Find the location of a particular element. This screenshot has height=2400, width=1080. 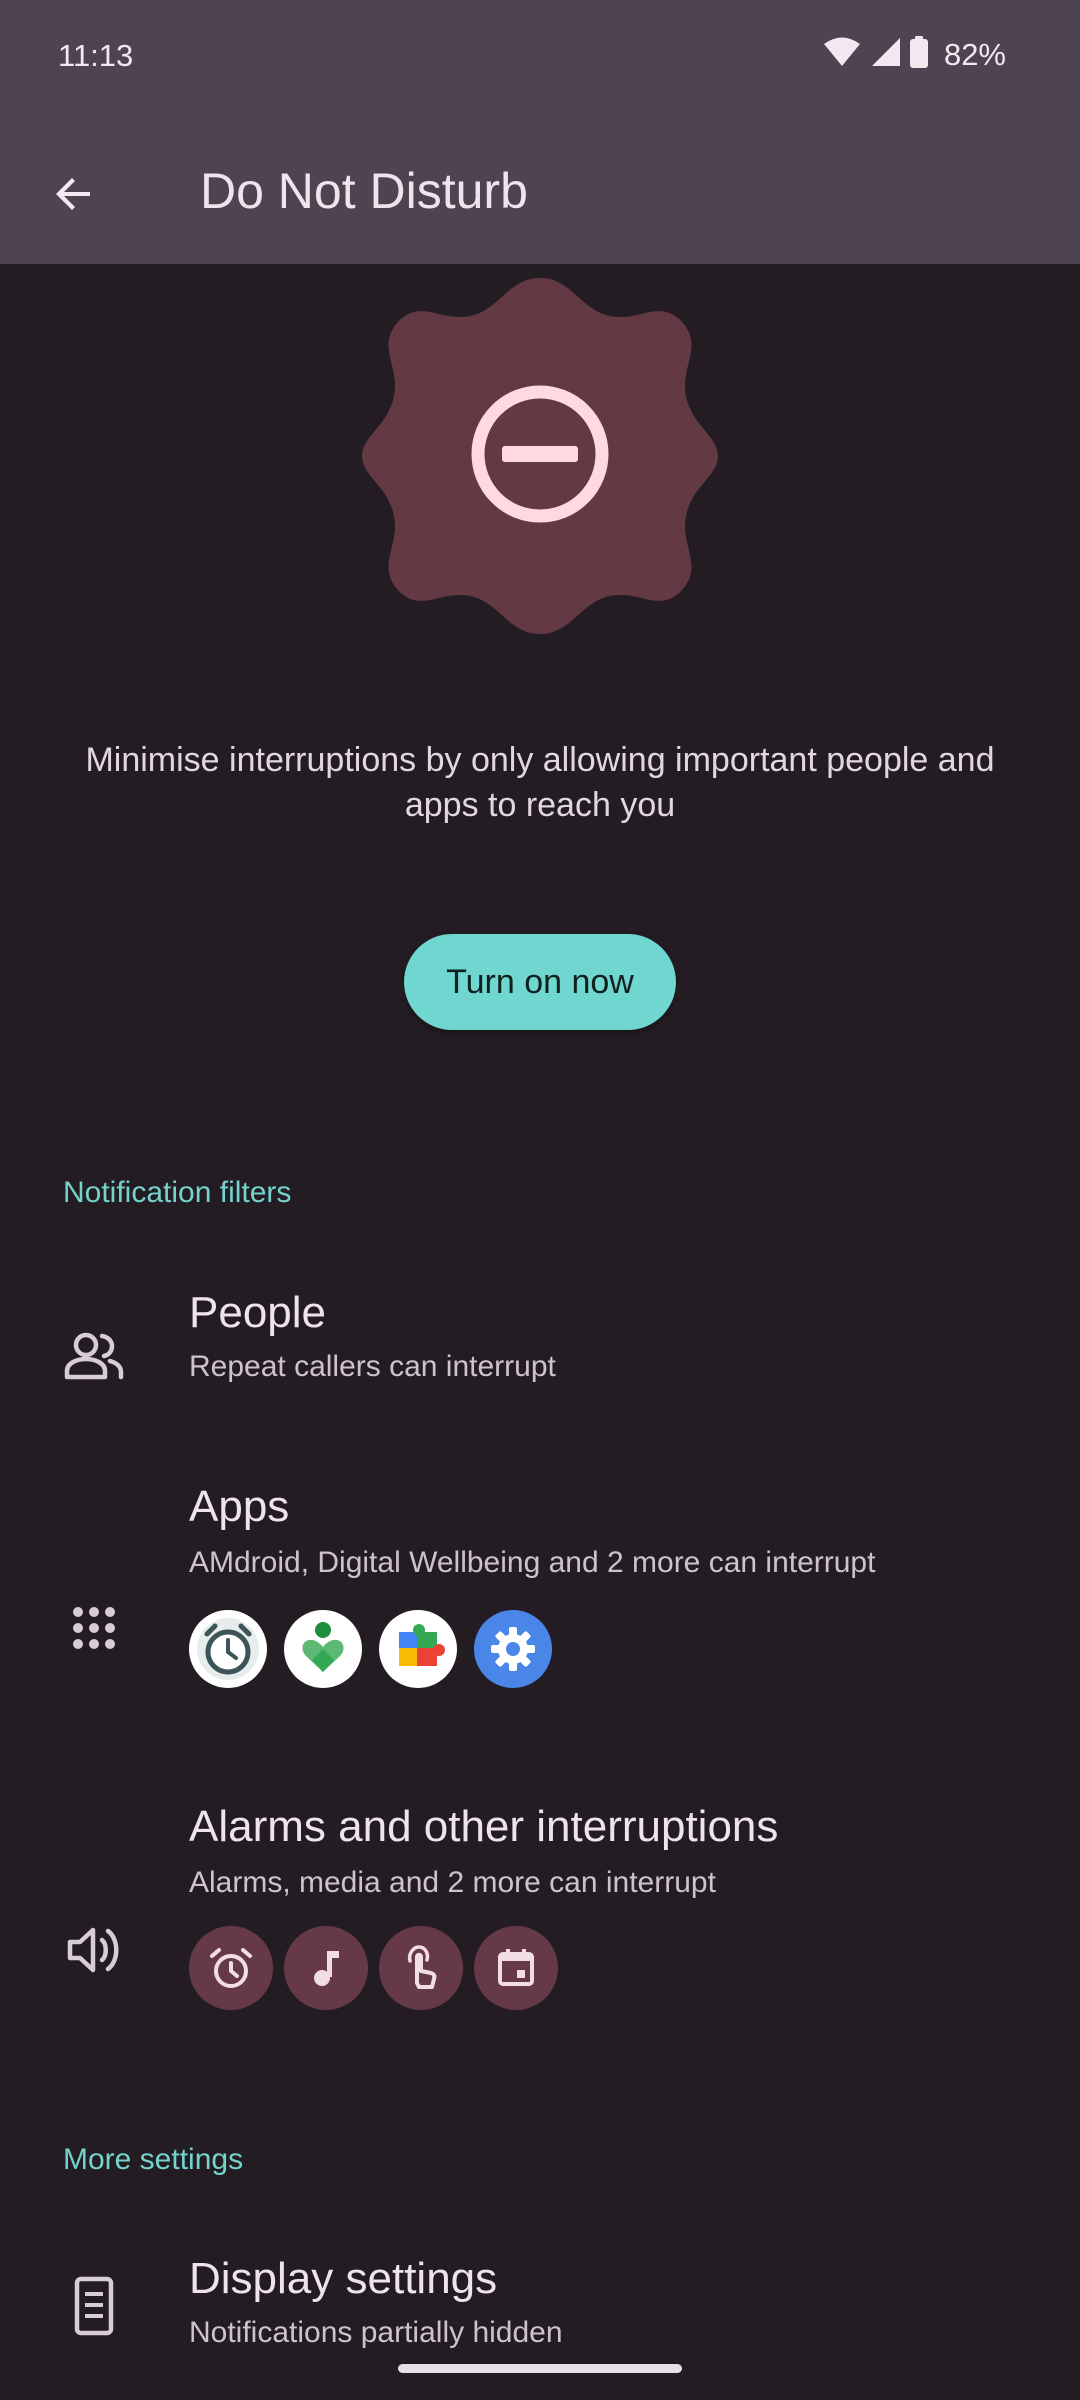

do-not-disturb-icon is located at coordinates (540, 456).